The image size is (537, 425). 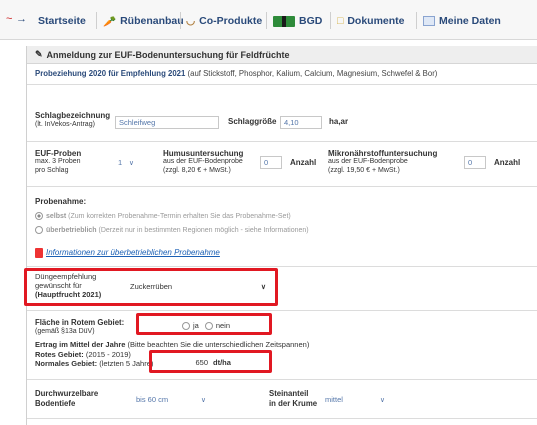 What do you see at coordinates (94, 363) in the screenshot?
I see `ertrag-normal: Normales Gebiet: (letzten 5 Jahre)` at bounding box center [94, 363].